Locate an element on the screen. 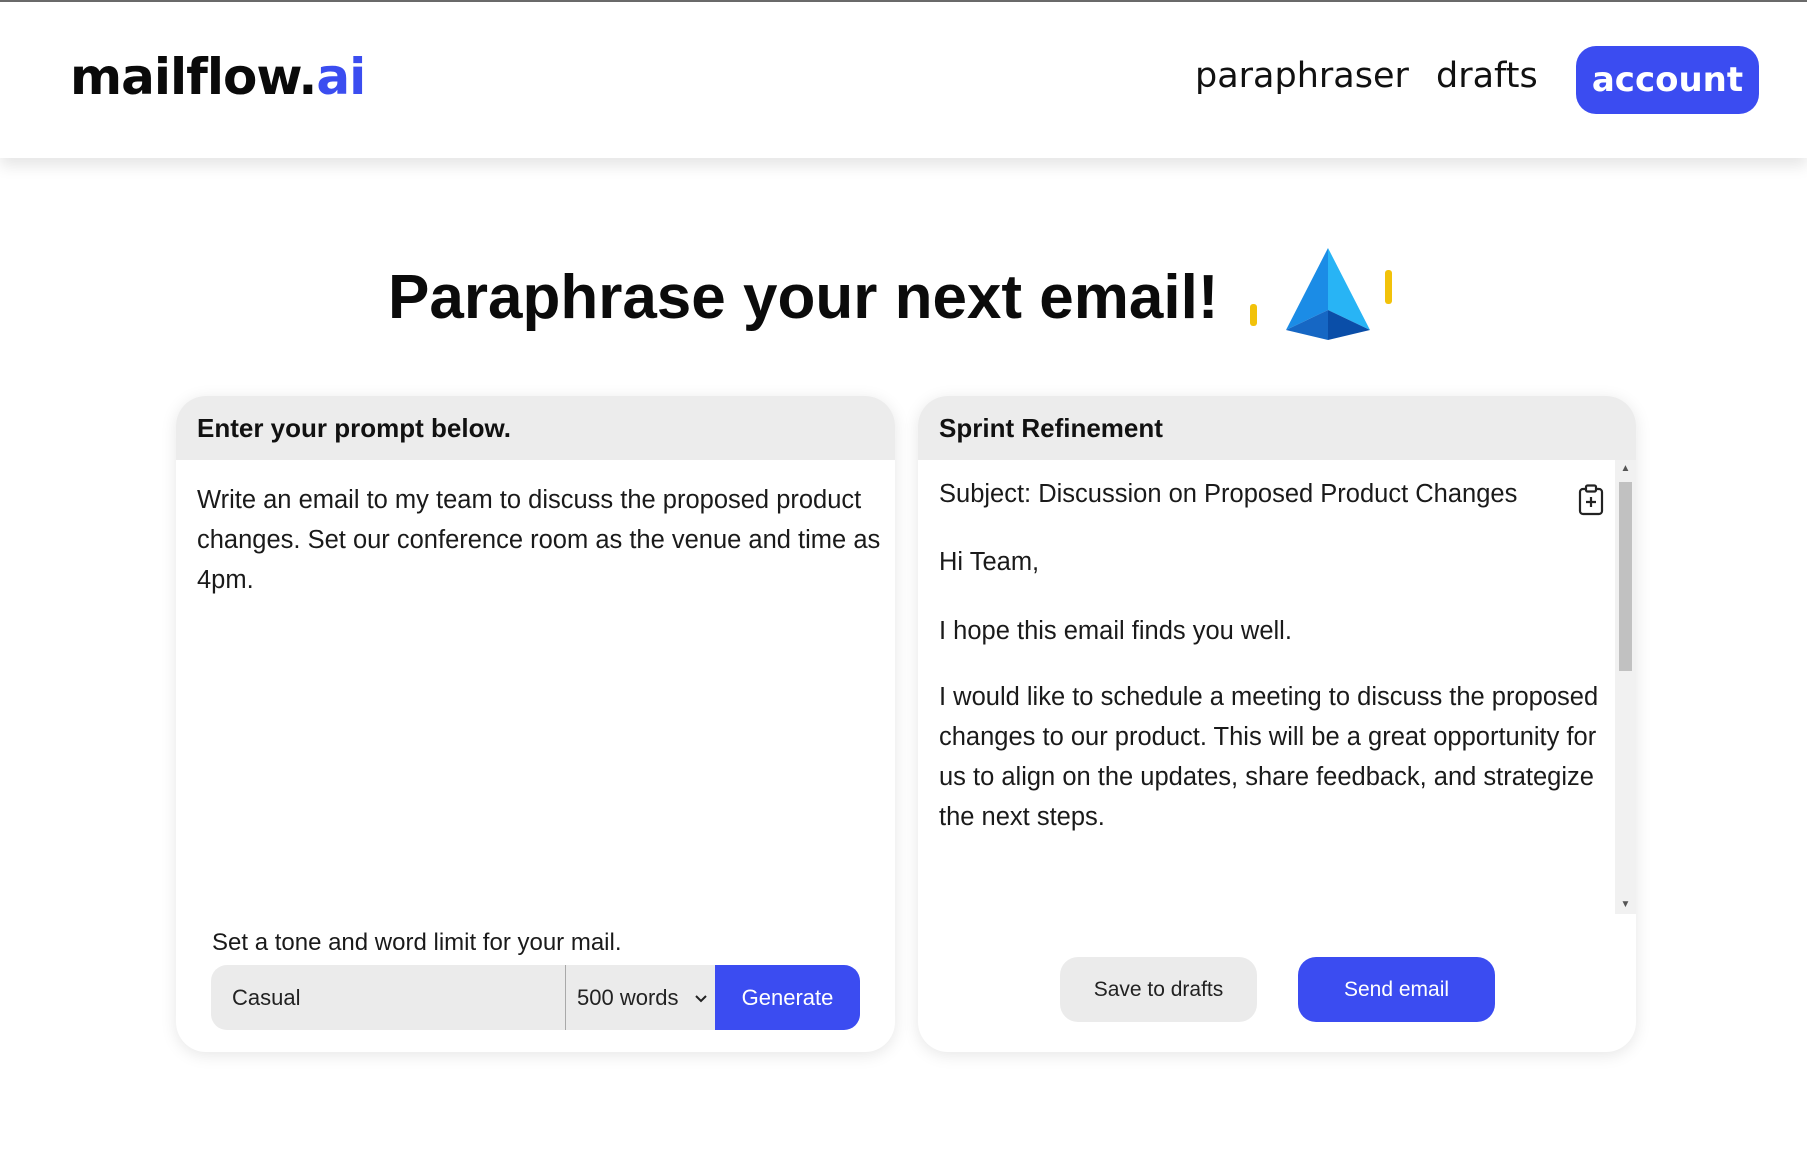 The width and height of the screenshot is (1807, 1168). word-limit-value: 500 words is located at coordinates (628, 997).